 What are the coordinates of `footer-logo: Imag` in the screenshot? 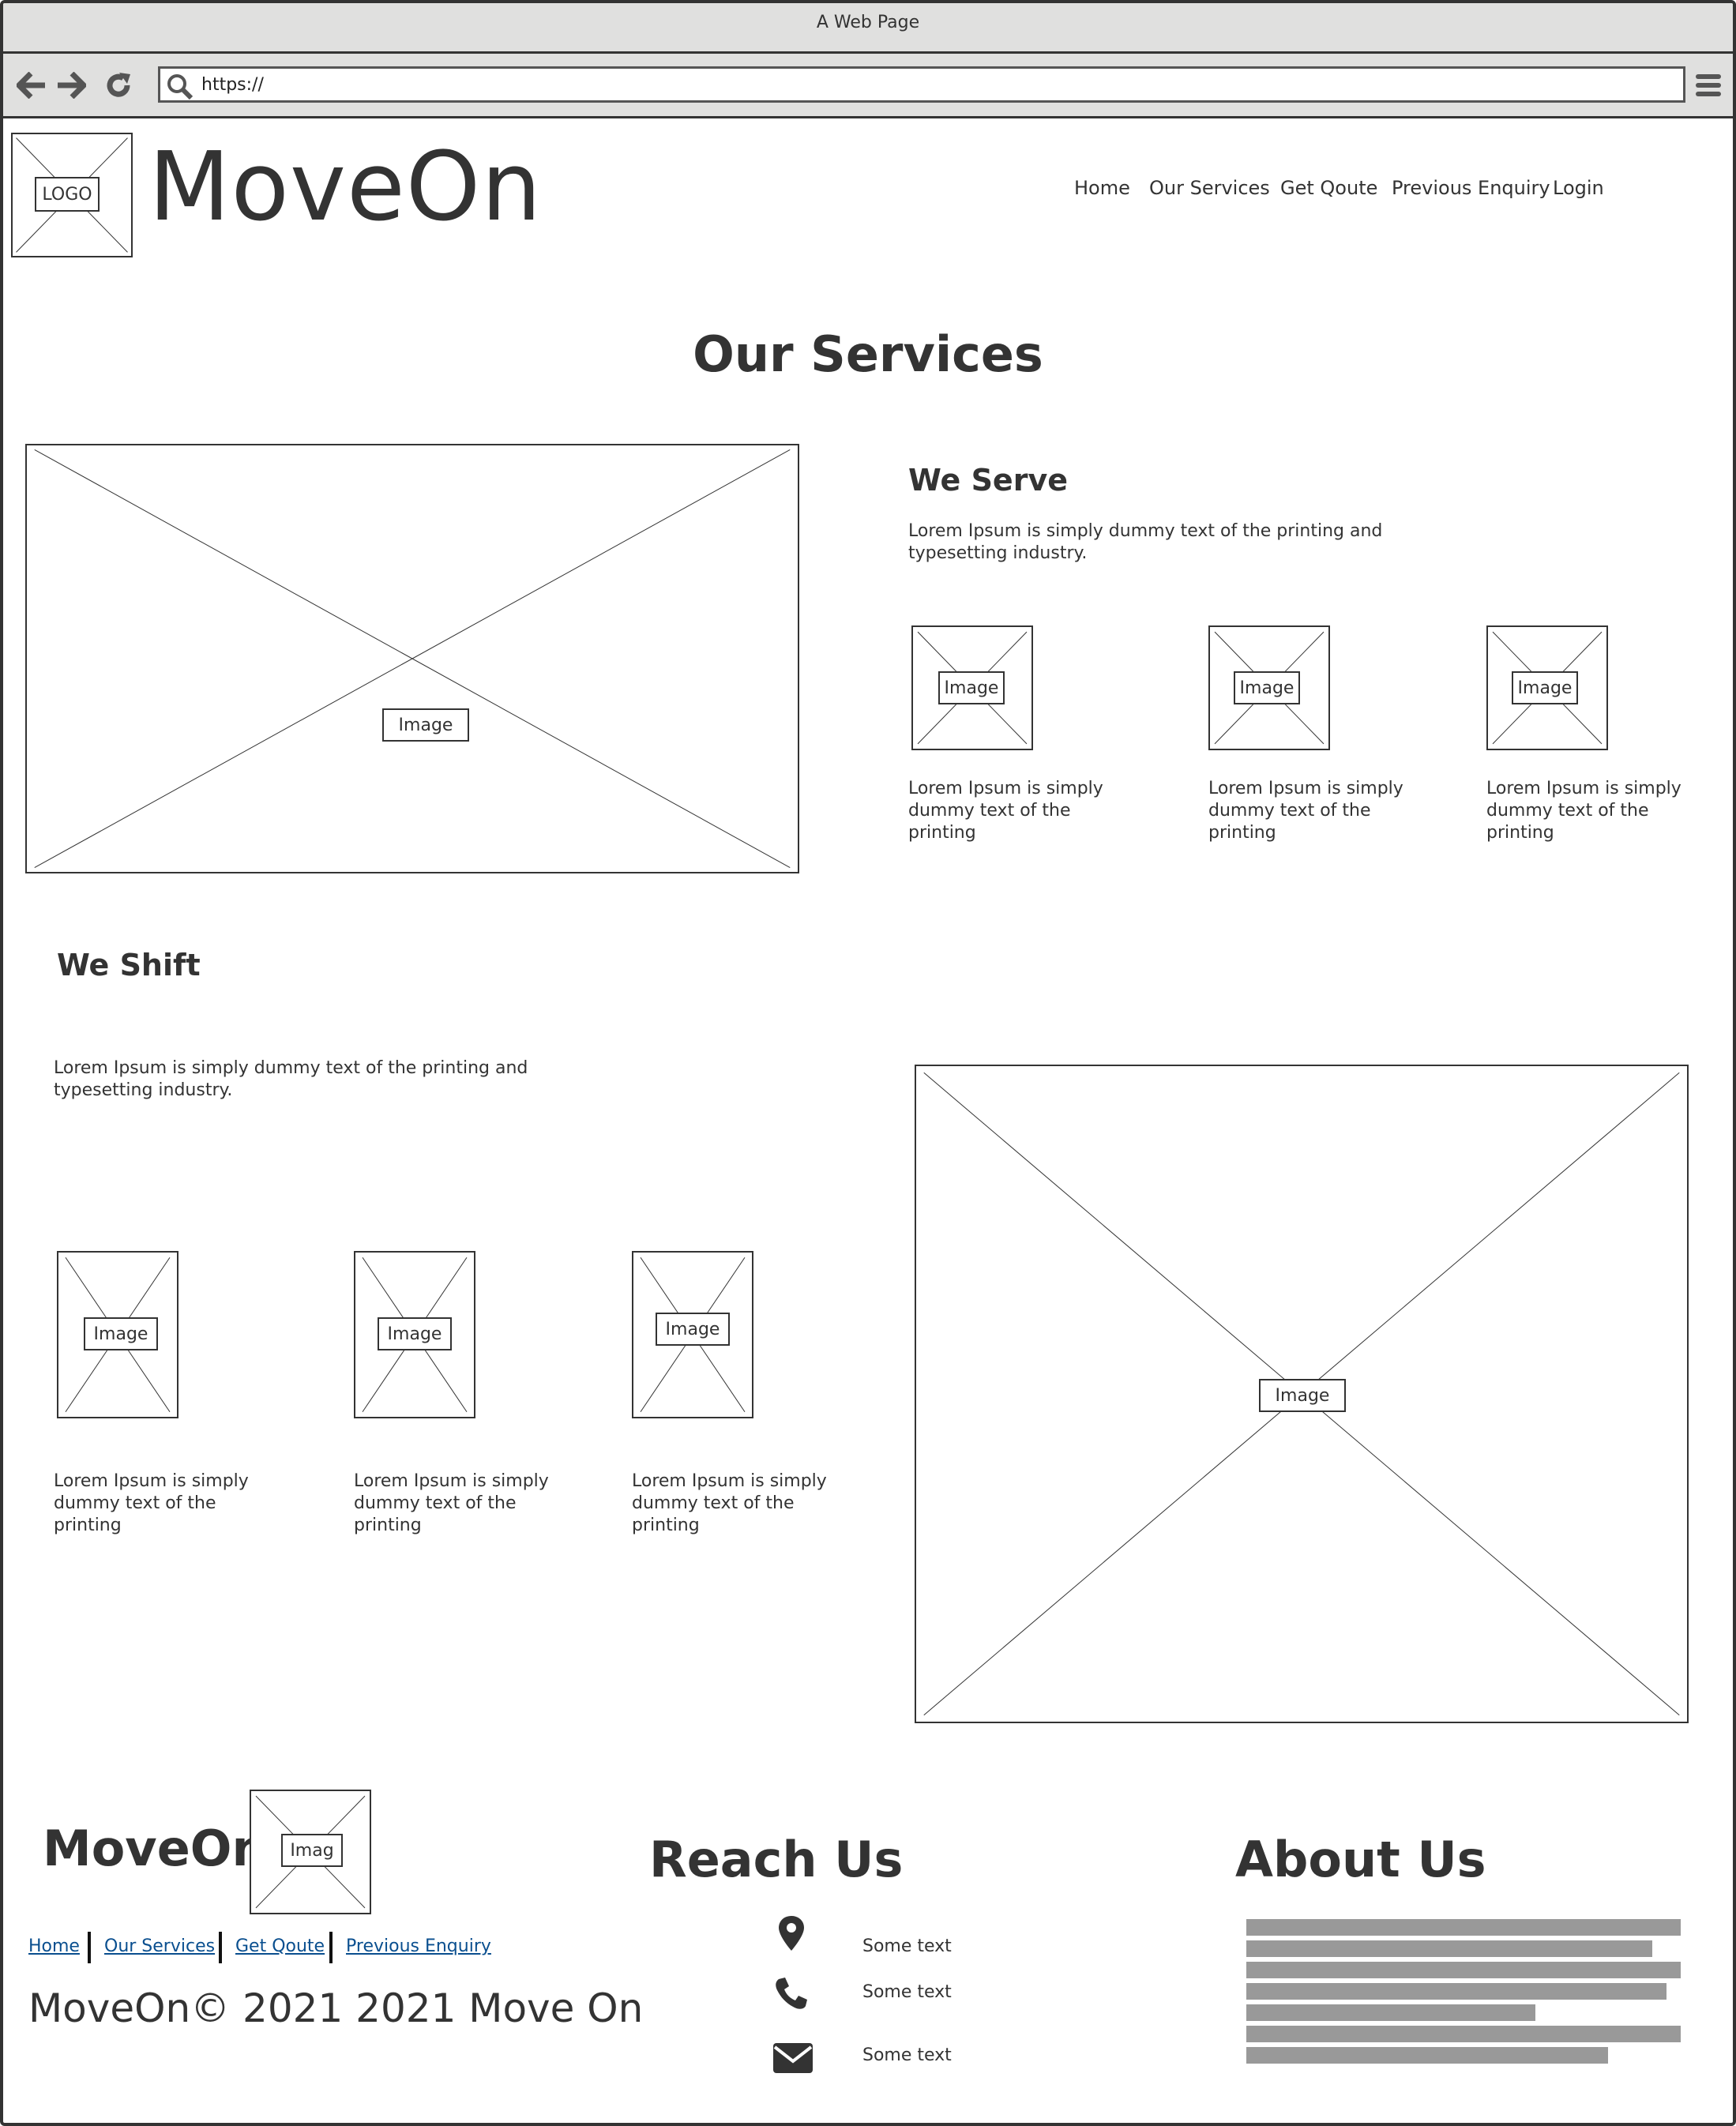 It's located at (310, 1852).